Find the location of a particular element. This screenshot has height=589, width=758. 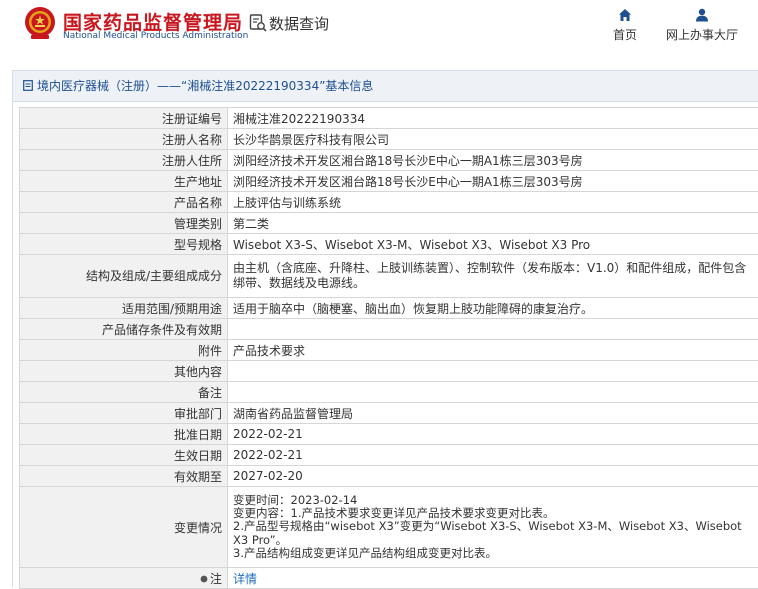

row-label: 注册证编号 is located at coordinates (124, 118).